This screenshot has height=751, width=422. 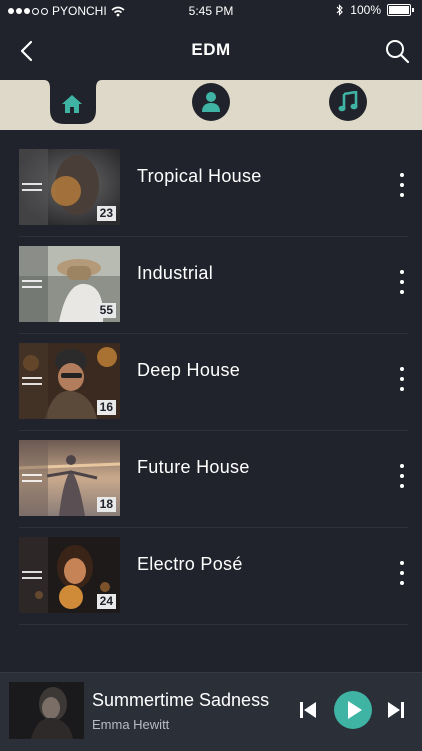 What do you see at coordinates (211, 576) in the screenshot?
I see `playlist-row-electro-pose: 24 Electro Posé` at bounding box center [211, 576].